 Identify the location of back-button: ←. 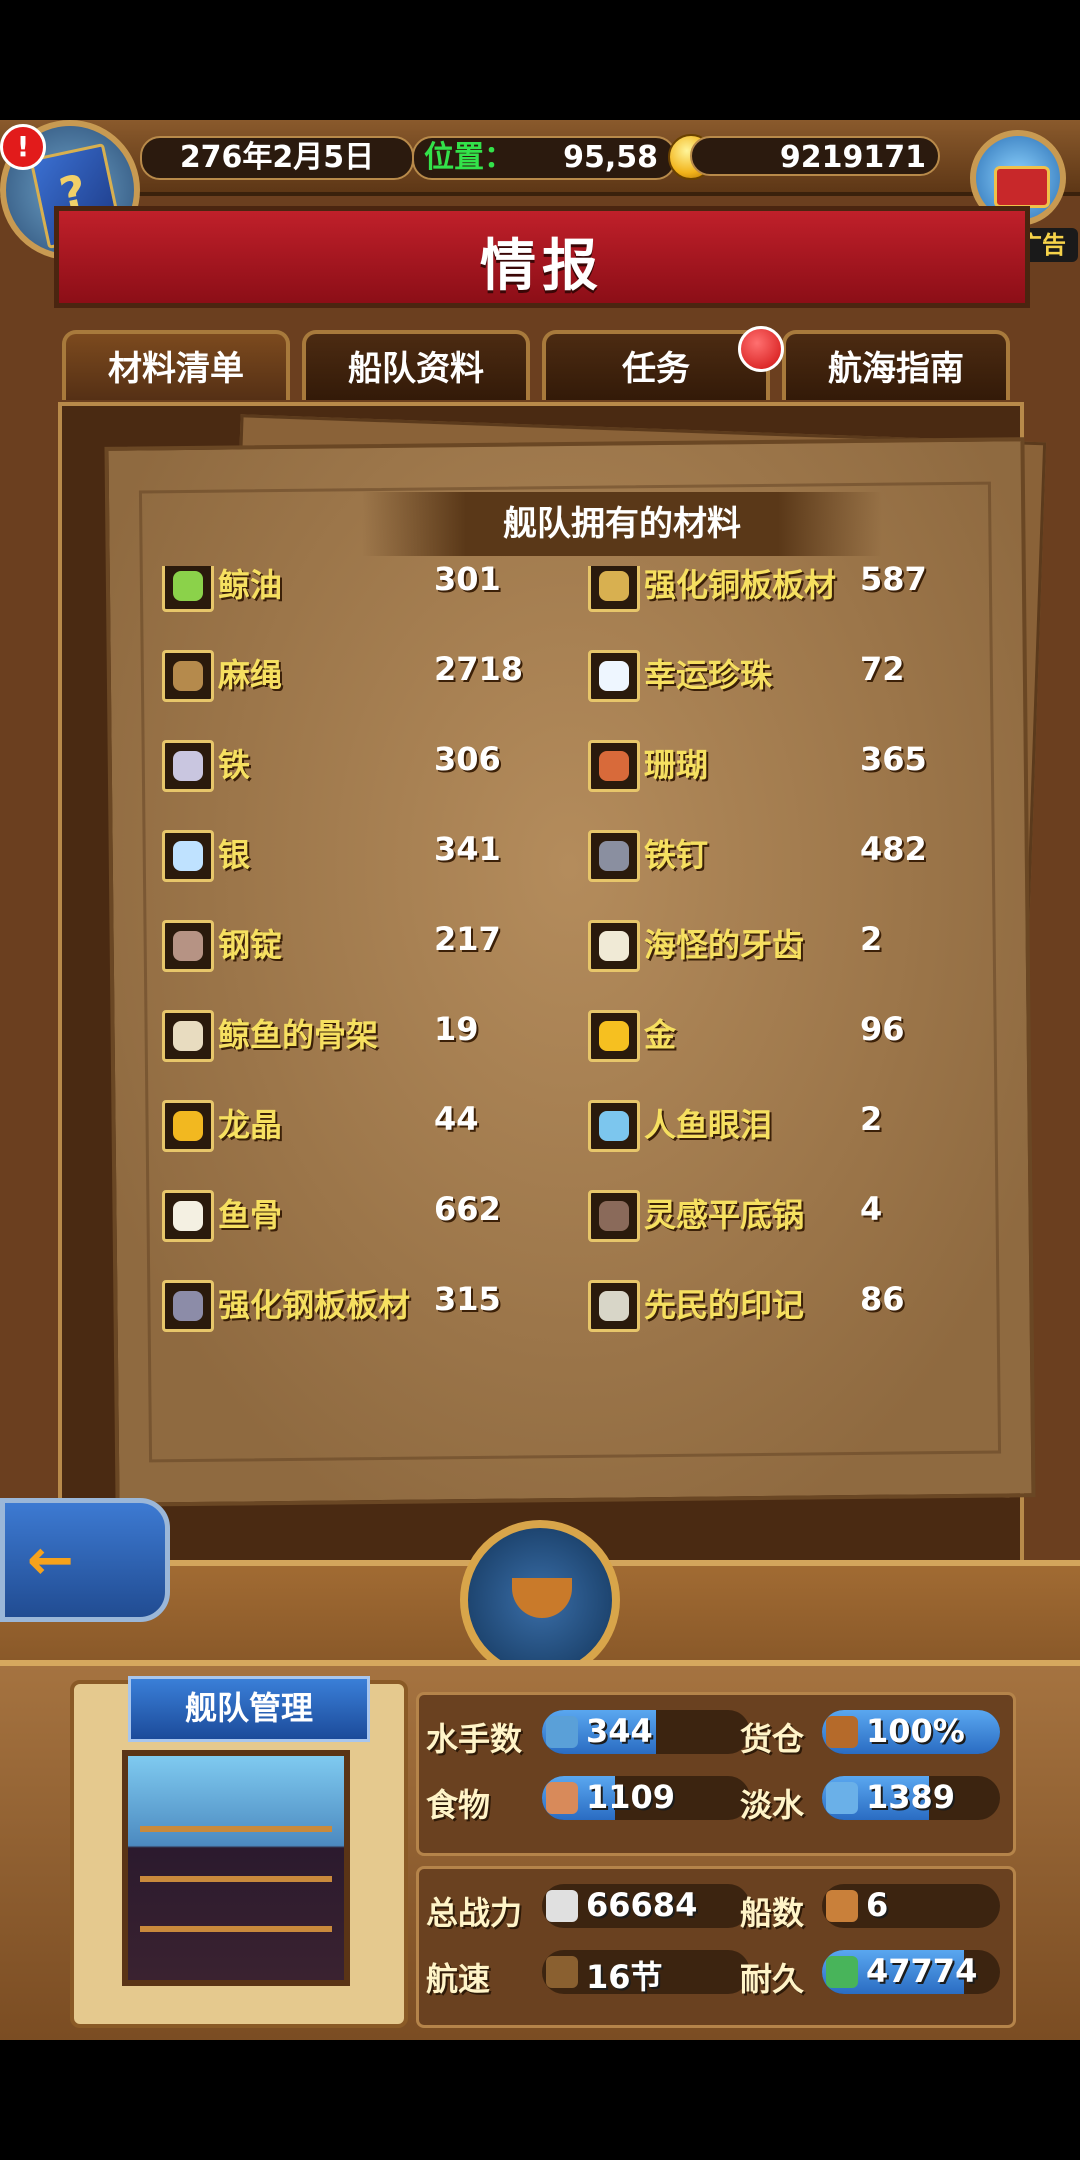
(85, 1560).